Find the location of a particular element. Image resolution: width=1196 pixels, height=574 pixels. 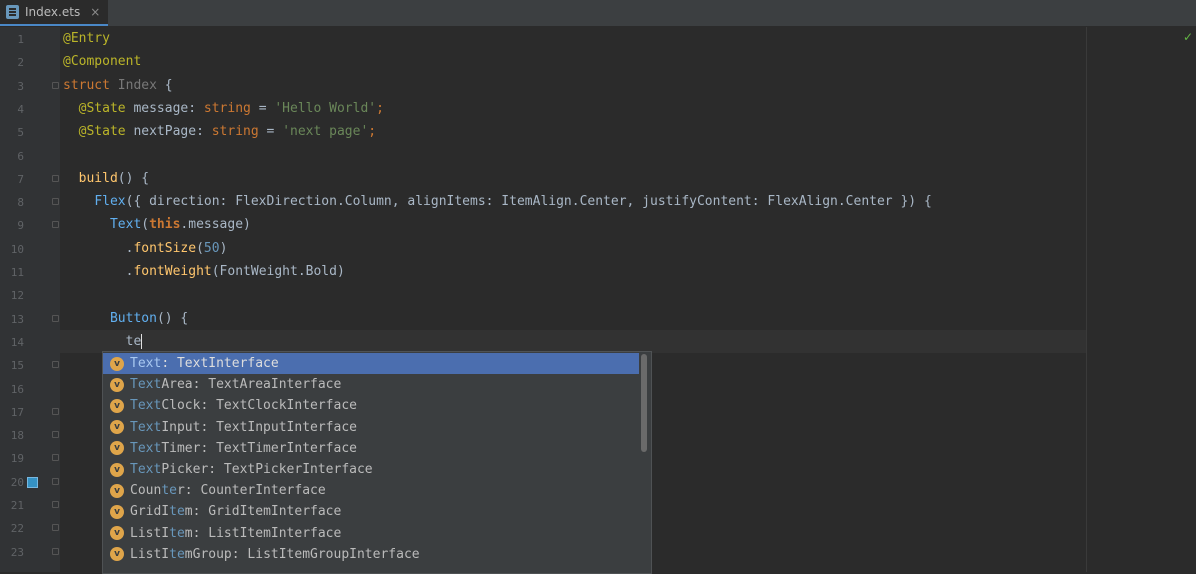

completion-item-label: ListItemGroup: ListItemGroupInterface is located at coordinates (275, 554).